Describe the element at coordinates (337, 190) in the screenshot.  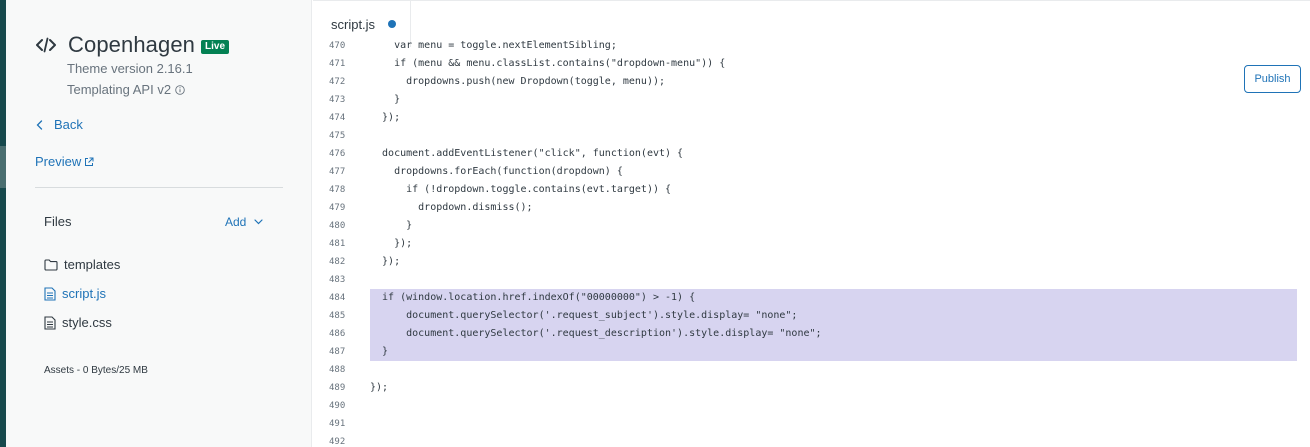
I see `line-number: 478` at that location.